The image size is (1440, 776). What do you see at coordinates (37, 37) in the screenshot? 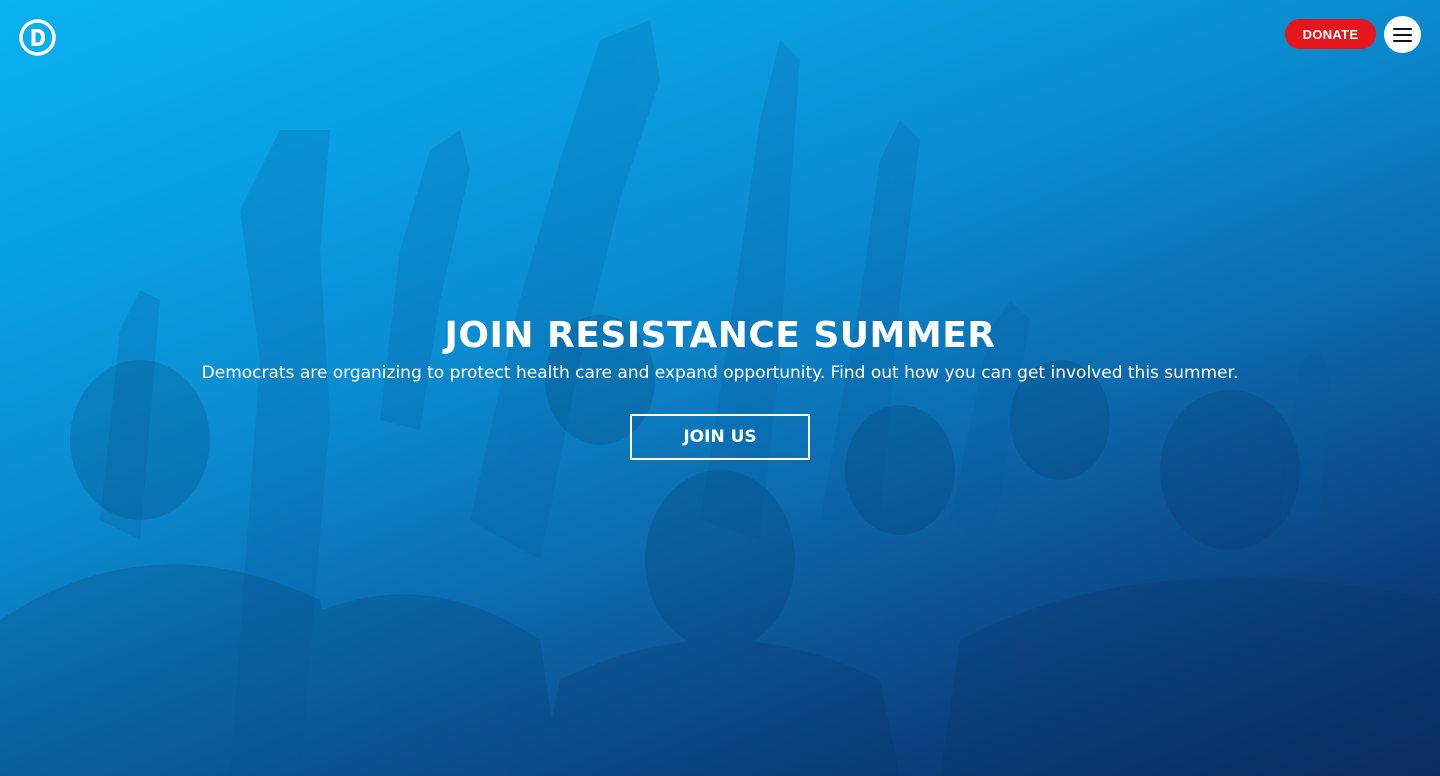
I see `party-logo-icon` at bounding box center [37, 37].